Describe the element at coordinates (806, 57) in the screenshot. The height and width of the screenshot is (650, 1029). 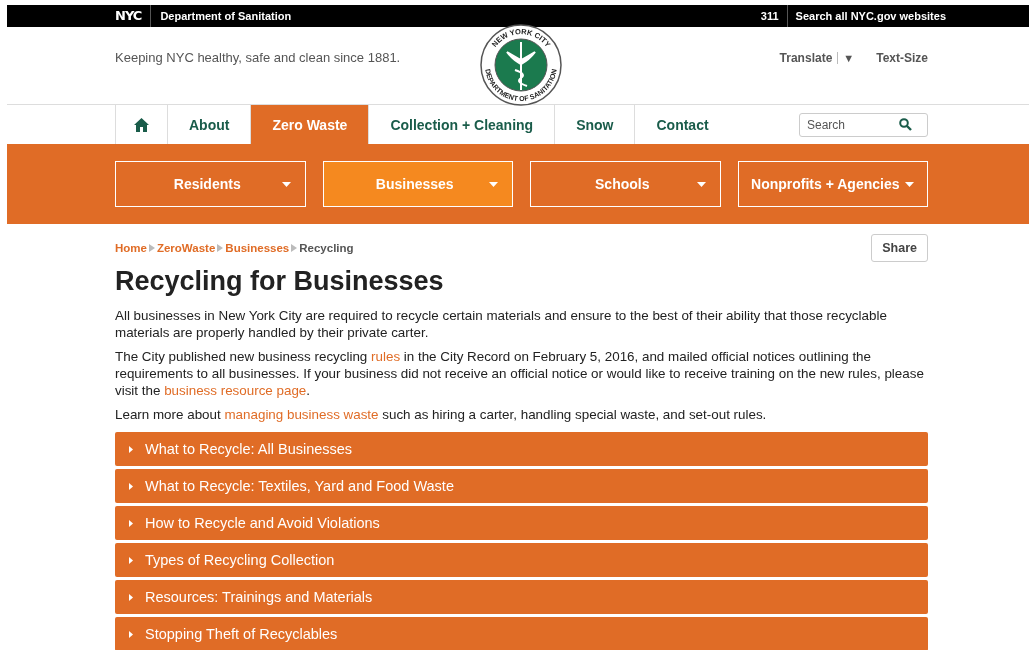
I see `translate-link: Translate` at that location.